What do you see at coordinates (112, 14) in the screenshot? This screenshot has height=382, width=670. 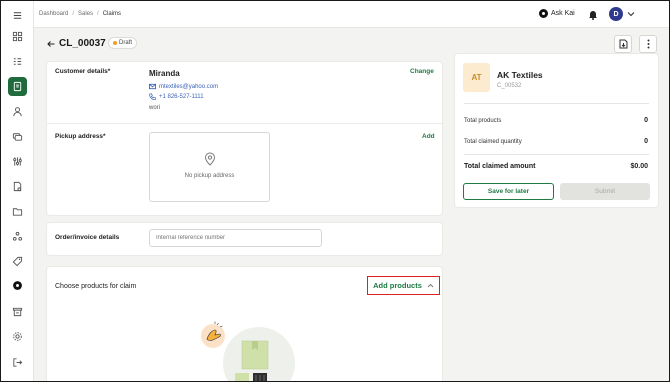 I see `breadcrumb-current: Claims` at bounding box center [112, 14].